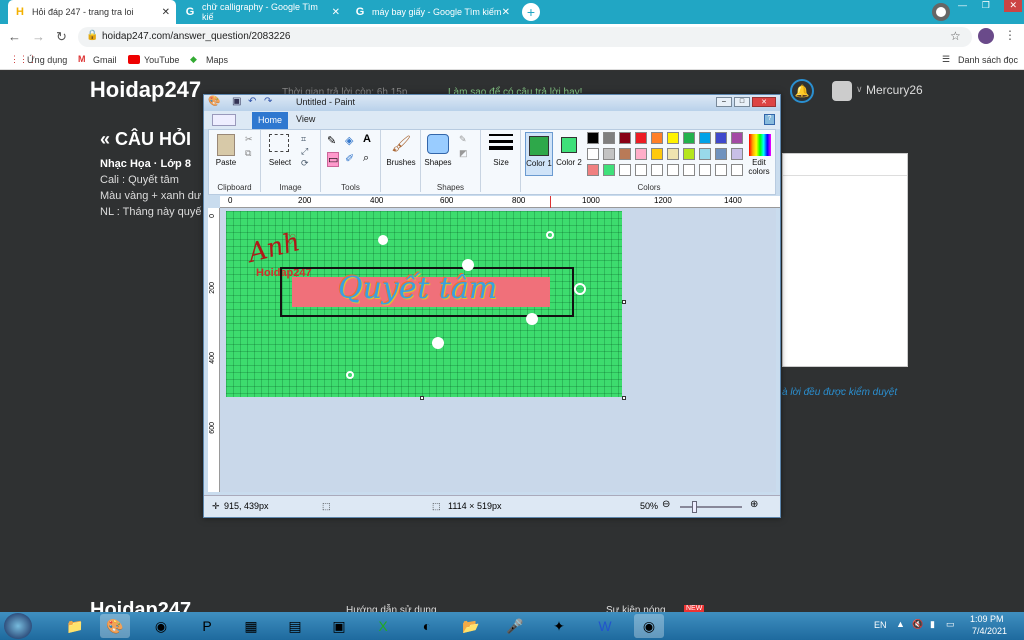  I want to click on reload-icon: ↻, so click(61, 37).